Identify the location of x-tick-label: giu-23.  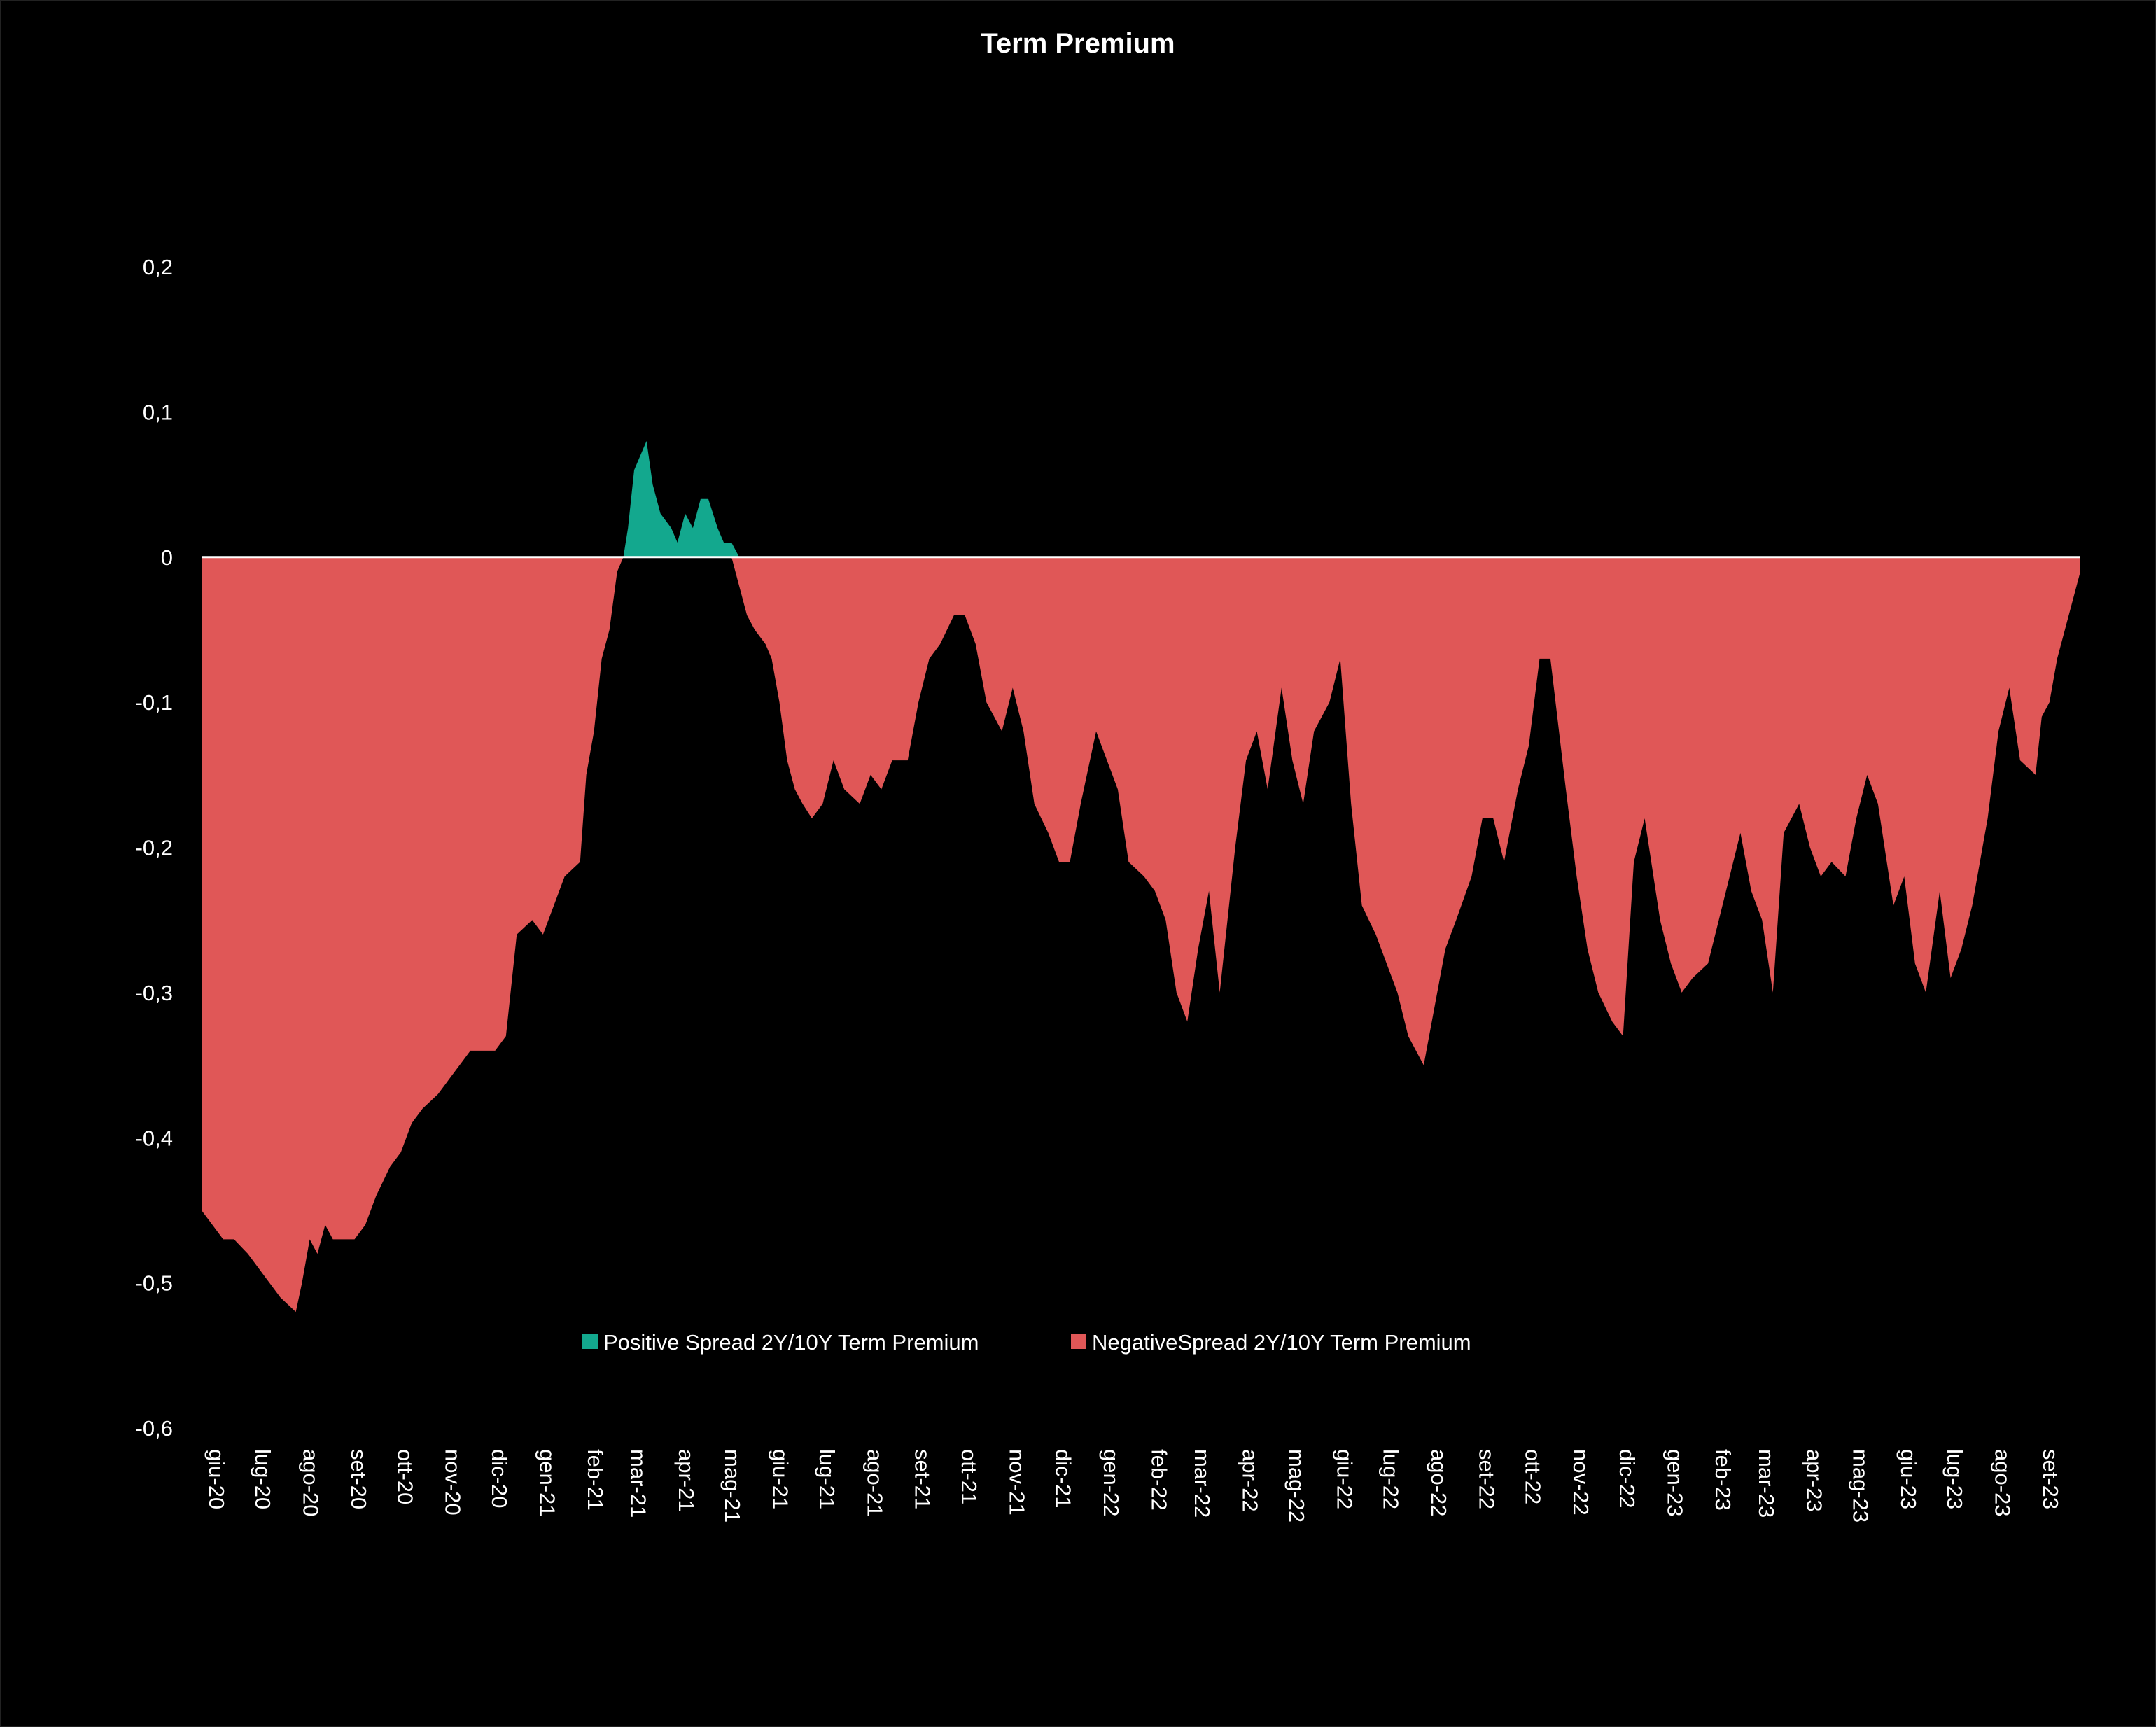
(1908, 1479).